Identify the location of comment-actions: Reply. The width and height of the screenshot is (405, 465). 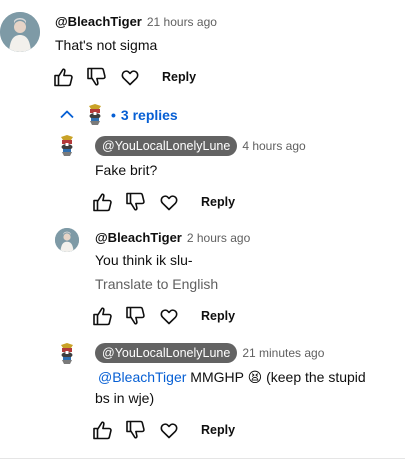
(124, 77).